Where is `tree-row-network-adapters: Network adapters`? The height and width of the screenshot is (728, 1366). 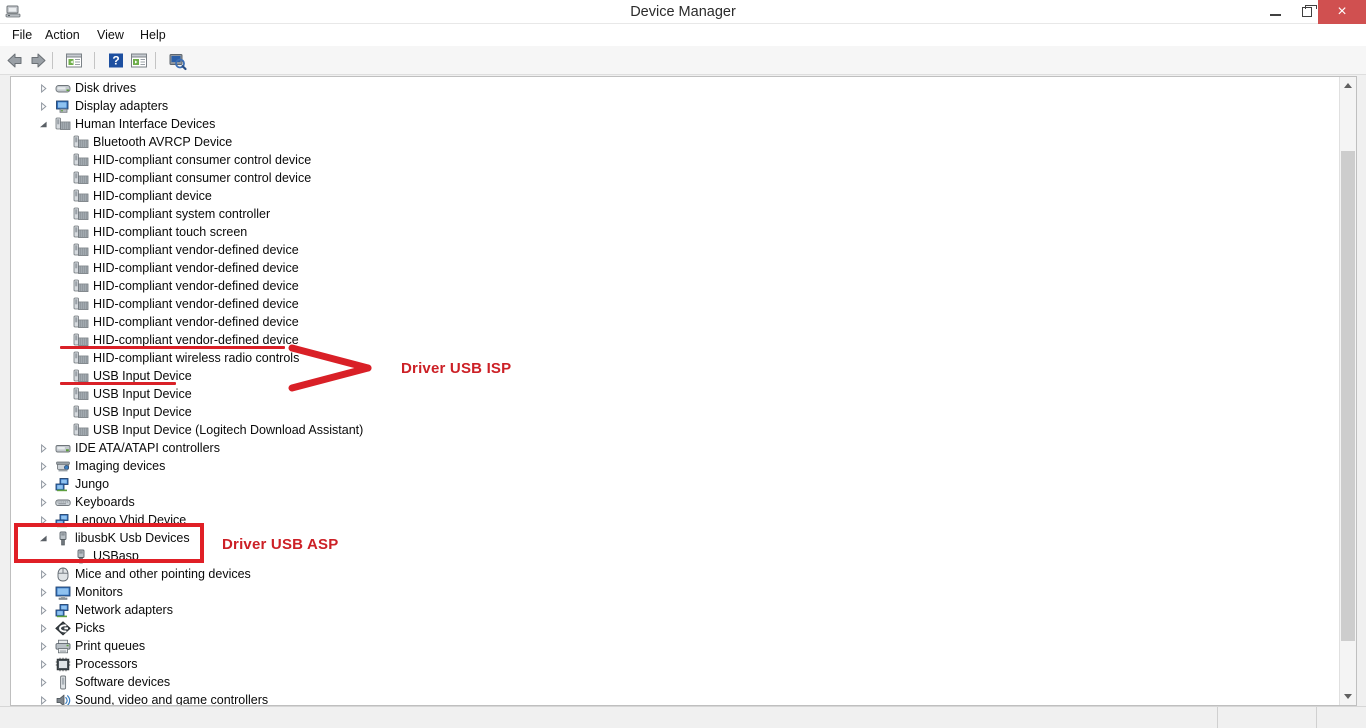
tree-row-network-adapters: Network adapters is located at coordinates (675, 610).